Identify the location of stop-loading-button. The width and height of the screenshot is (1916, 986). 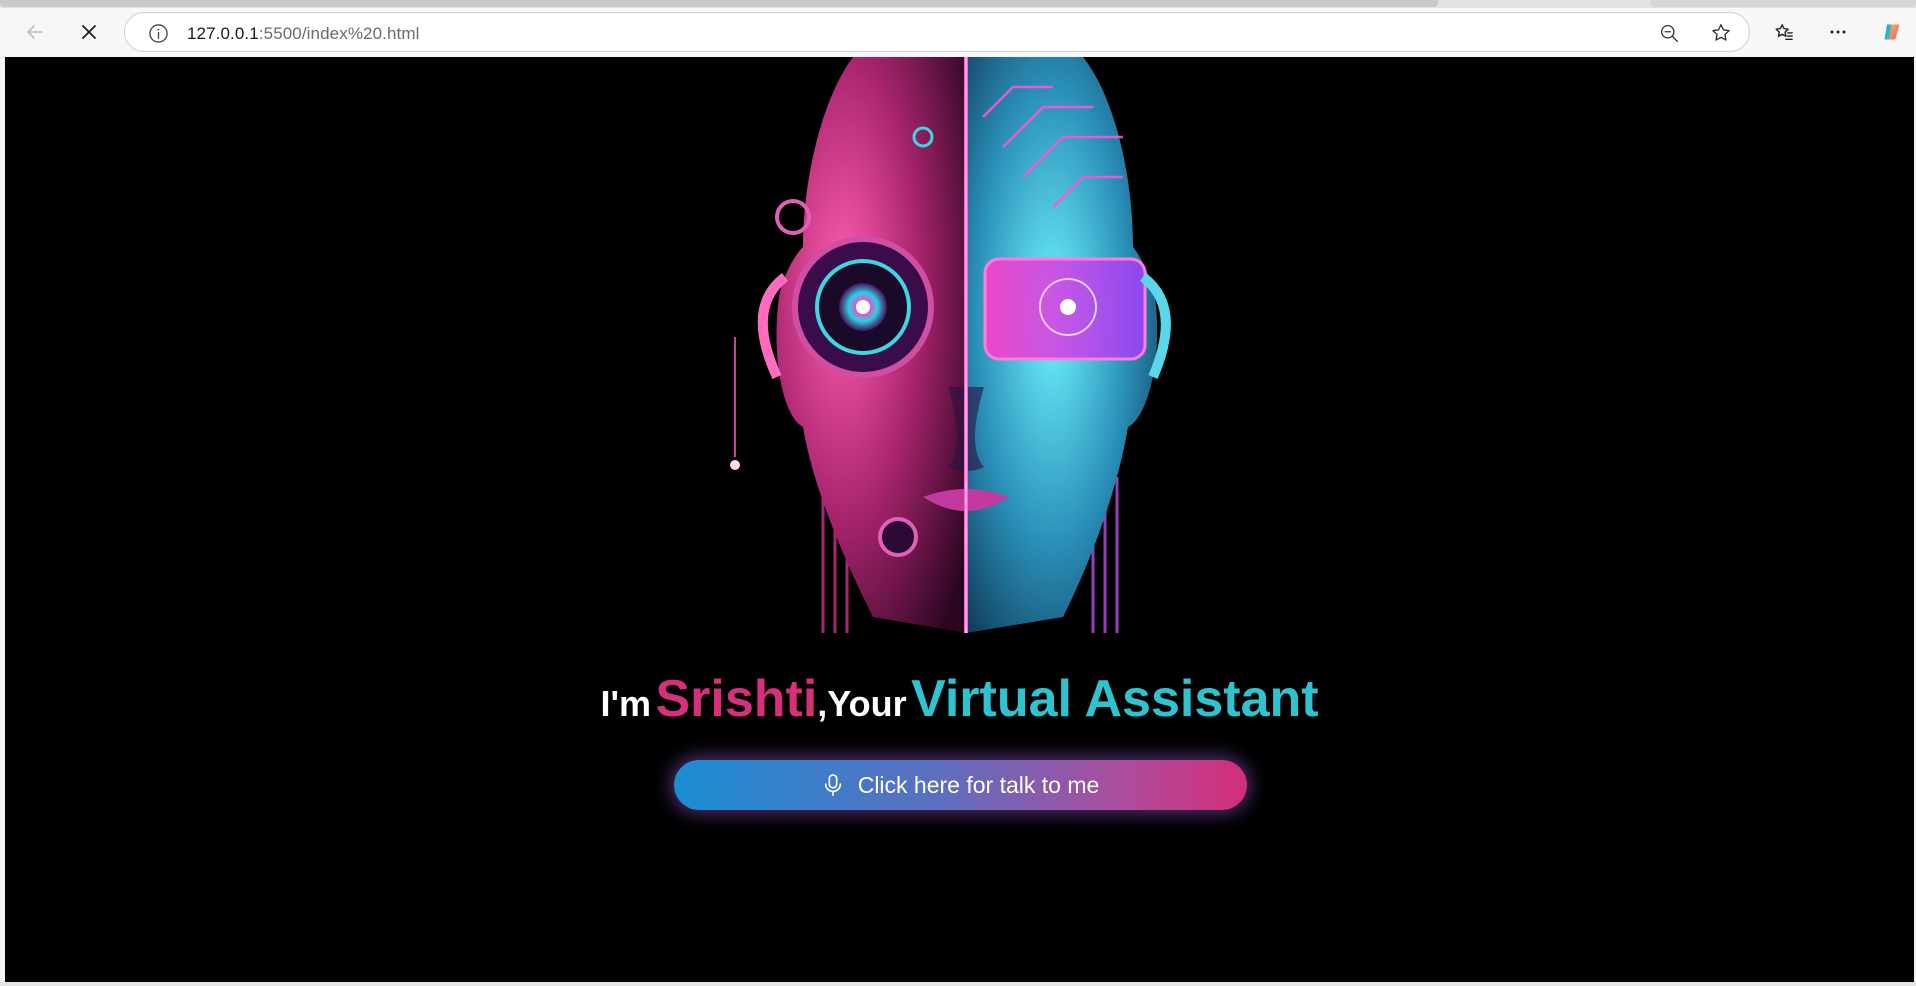
(89, 32).